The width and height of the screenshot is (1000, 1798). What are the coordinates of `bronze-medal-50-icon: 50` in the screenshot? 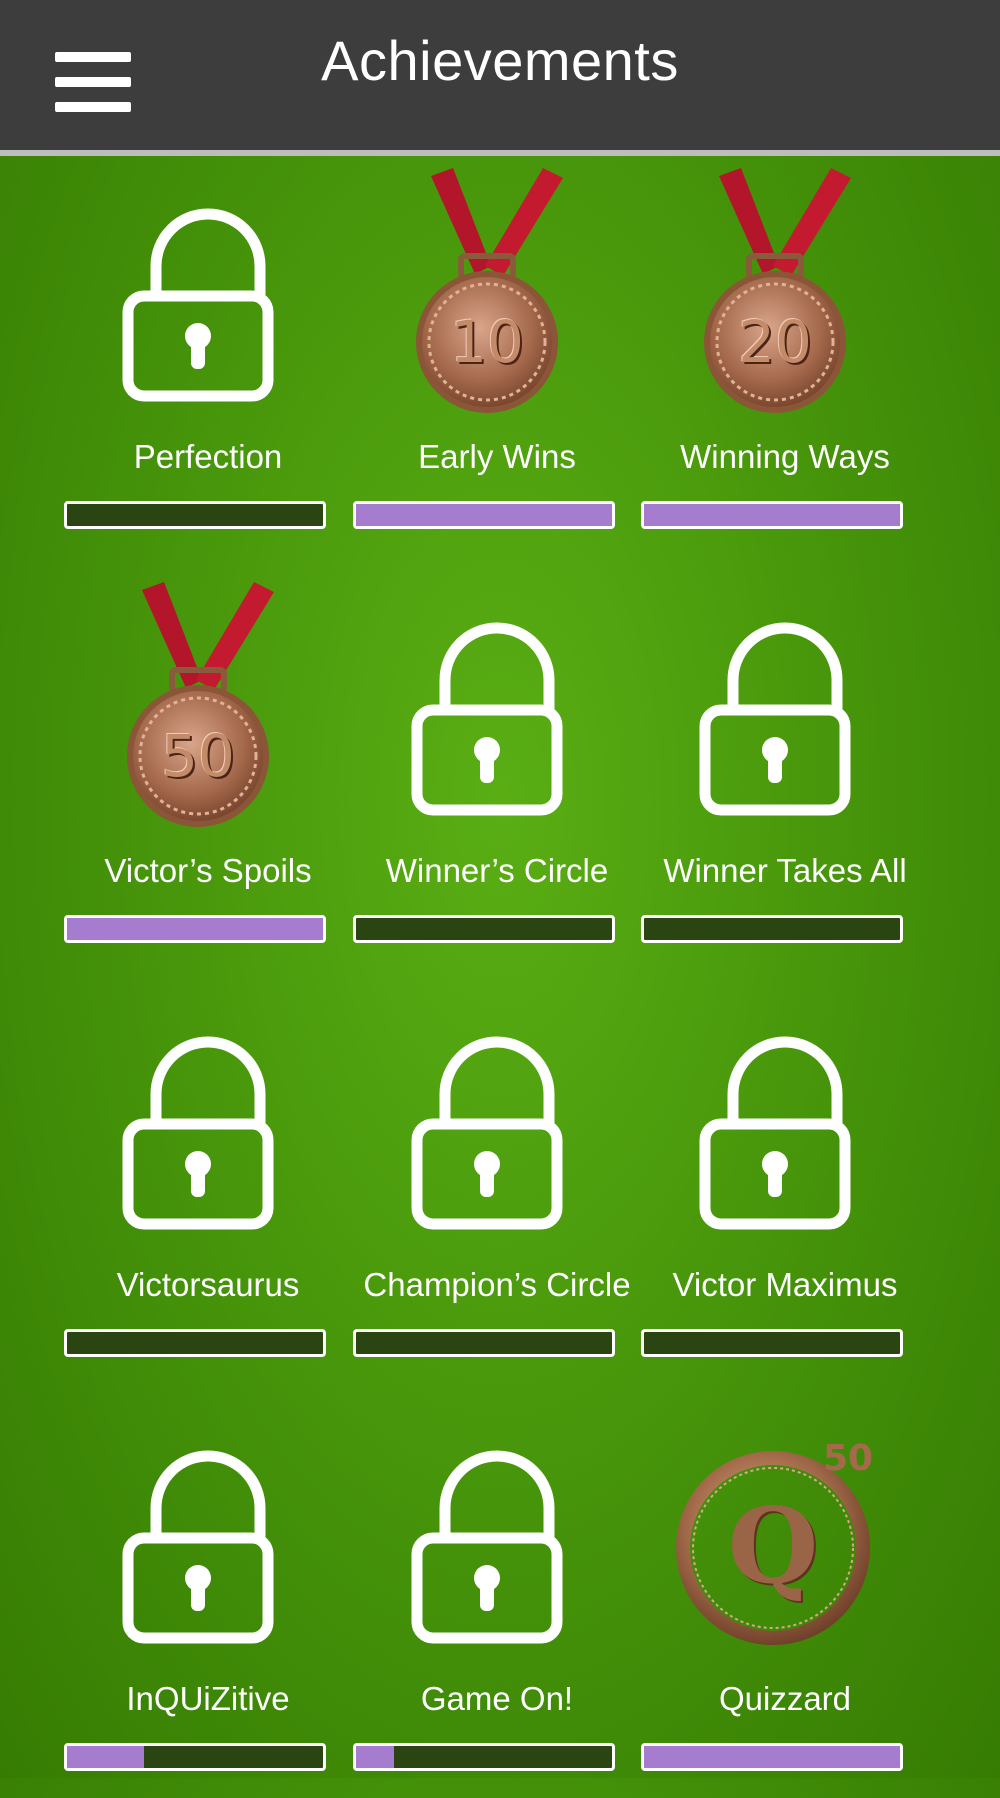 It's located at (208, 705).